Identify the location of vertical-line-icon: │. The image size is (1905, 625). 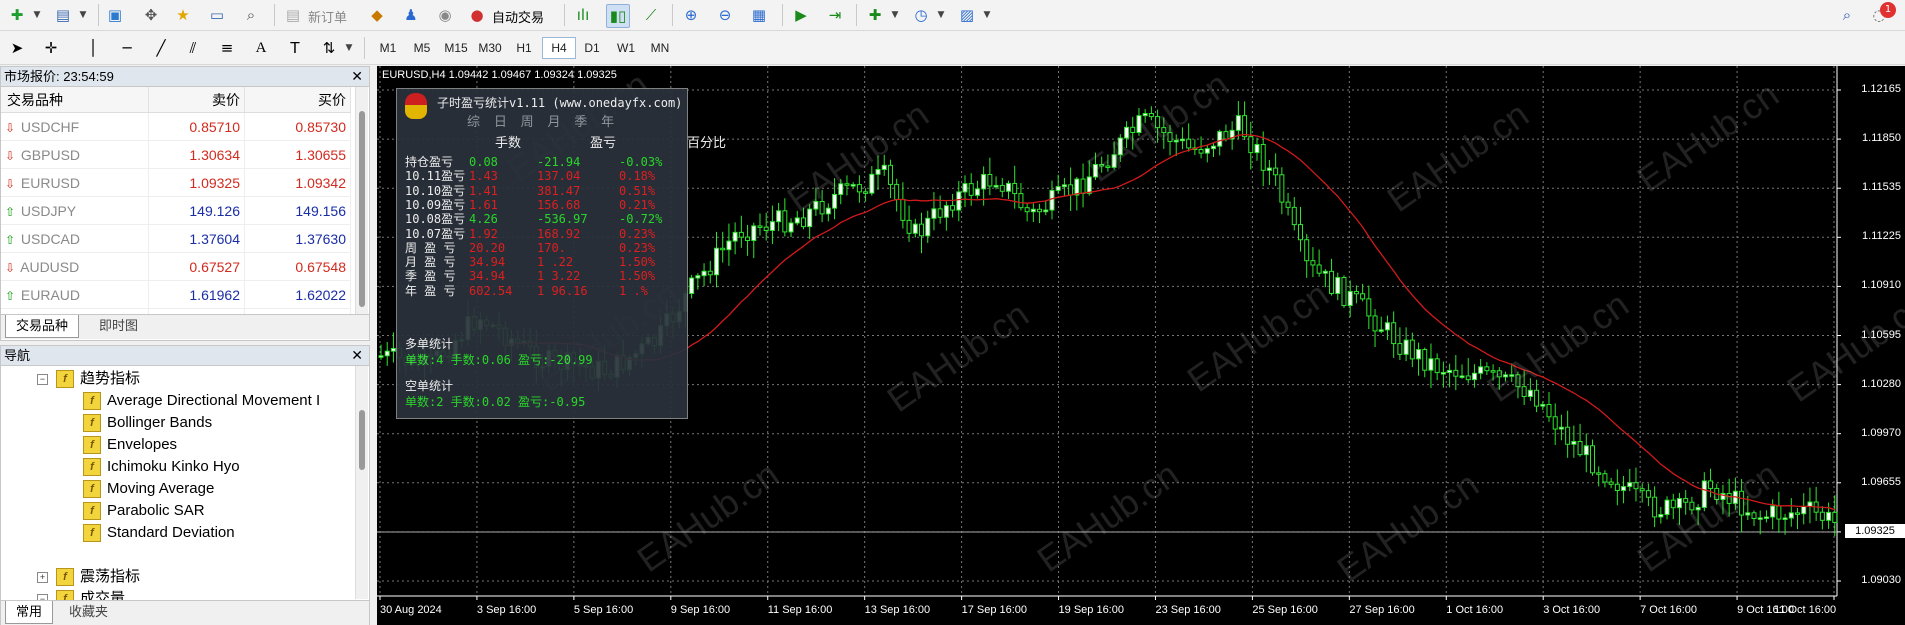
(93, 48).